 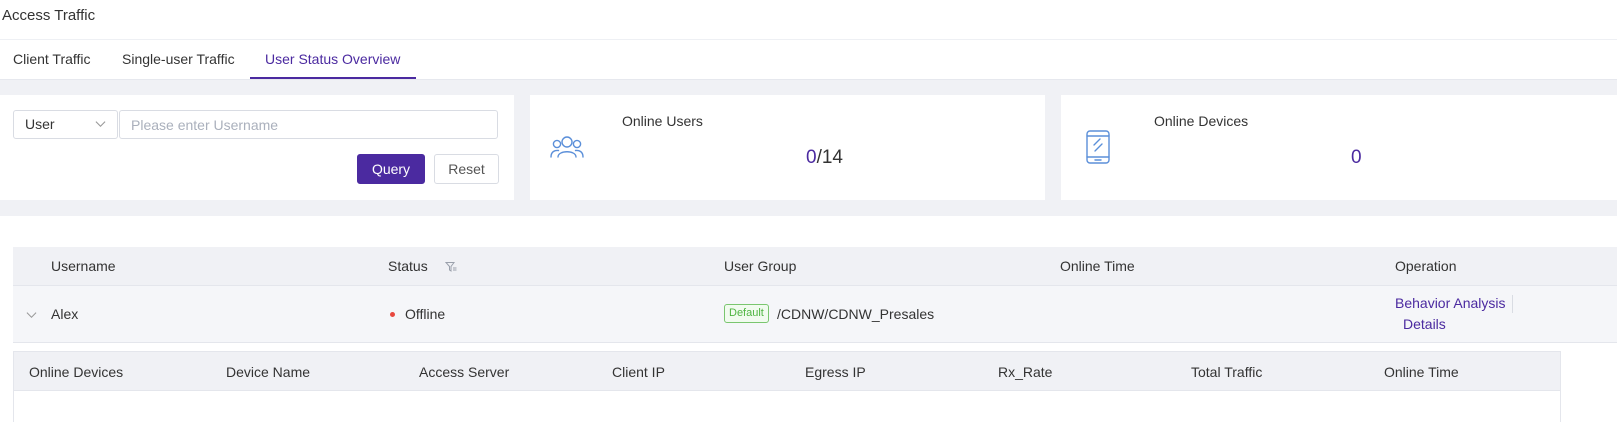 What do you see at coordinates (638, 372) in the screenshot?
I see `column-client-ip: Client IP` at bounding box center [638, 372].